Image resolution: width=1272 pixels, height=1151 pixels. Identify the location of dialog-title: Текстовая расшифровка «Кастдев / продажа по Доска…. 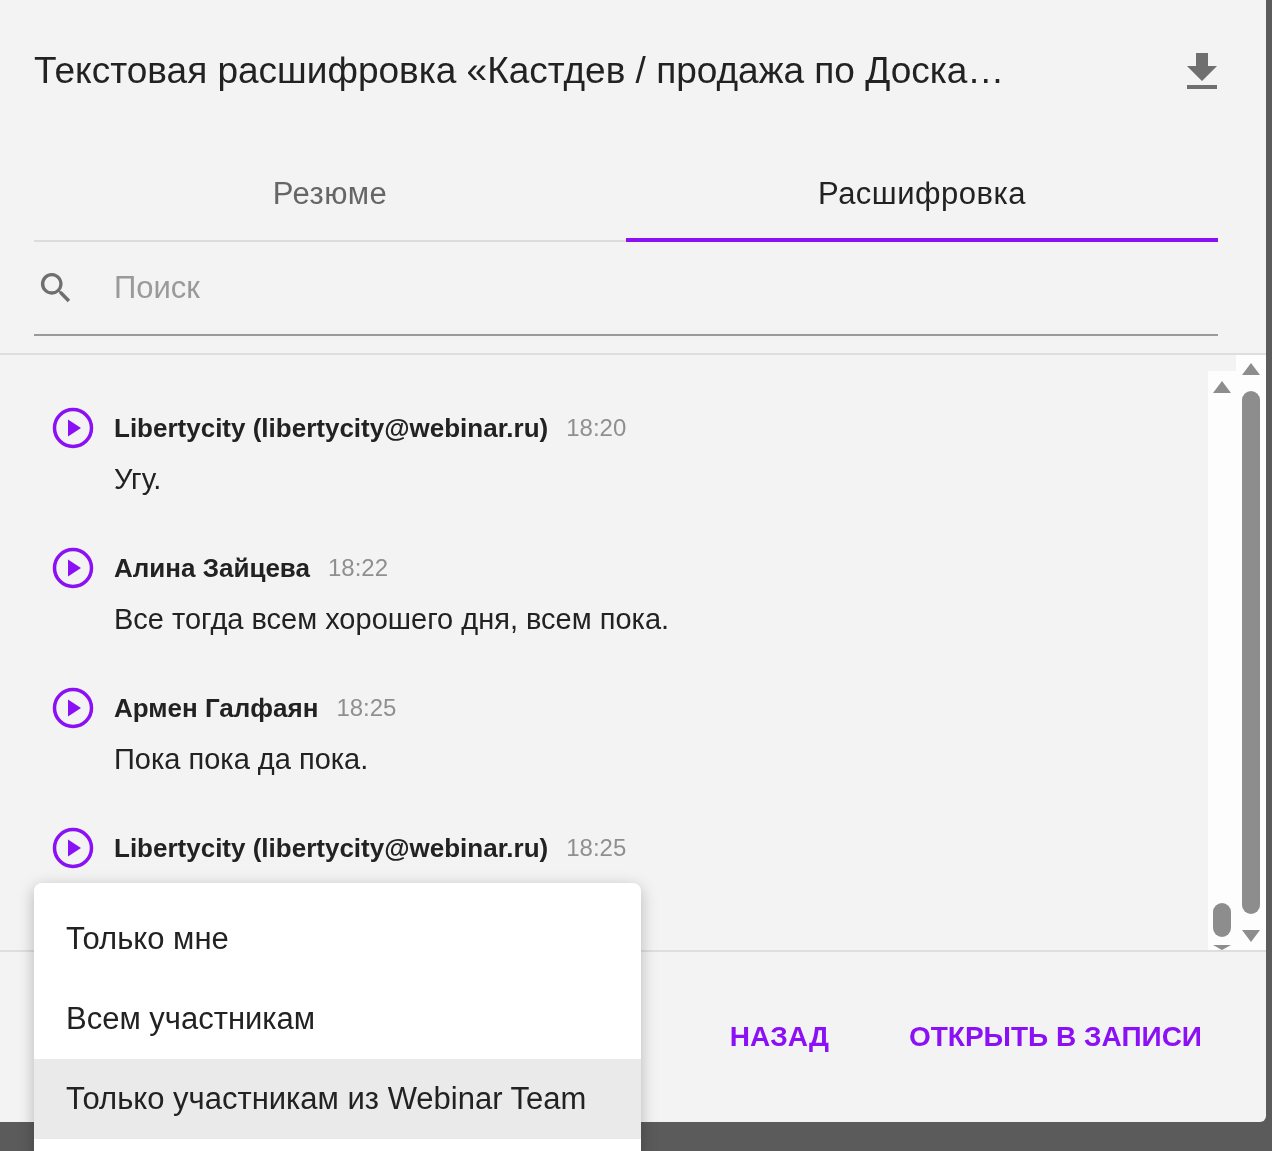
(519, 71).